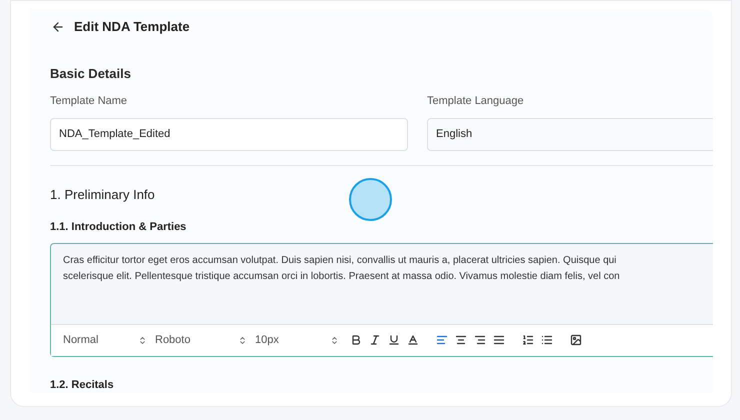  I want to click on editor-text: Cras efficitur tortor eget eros accumsan volutpat. Duis sapien nisi, convallis ut mauris a, placerat ultricies sapien. Quisque qui, so click(339, 261).